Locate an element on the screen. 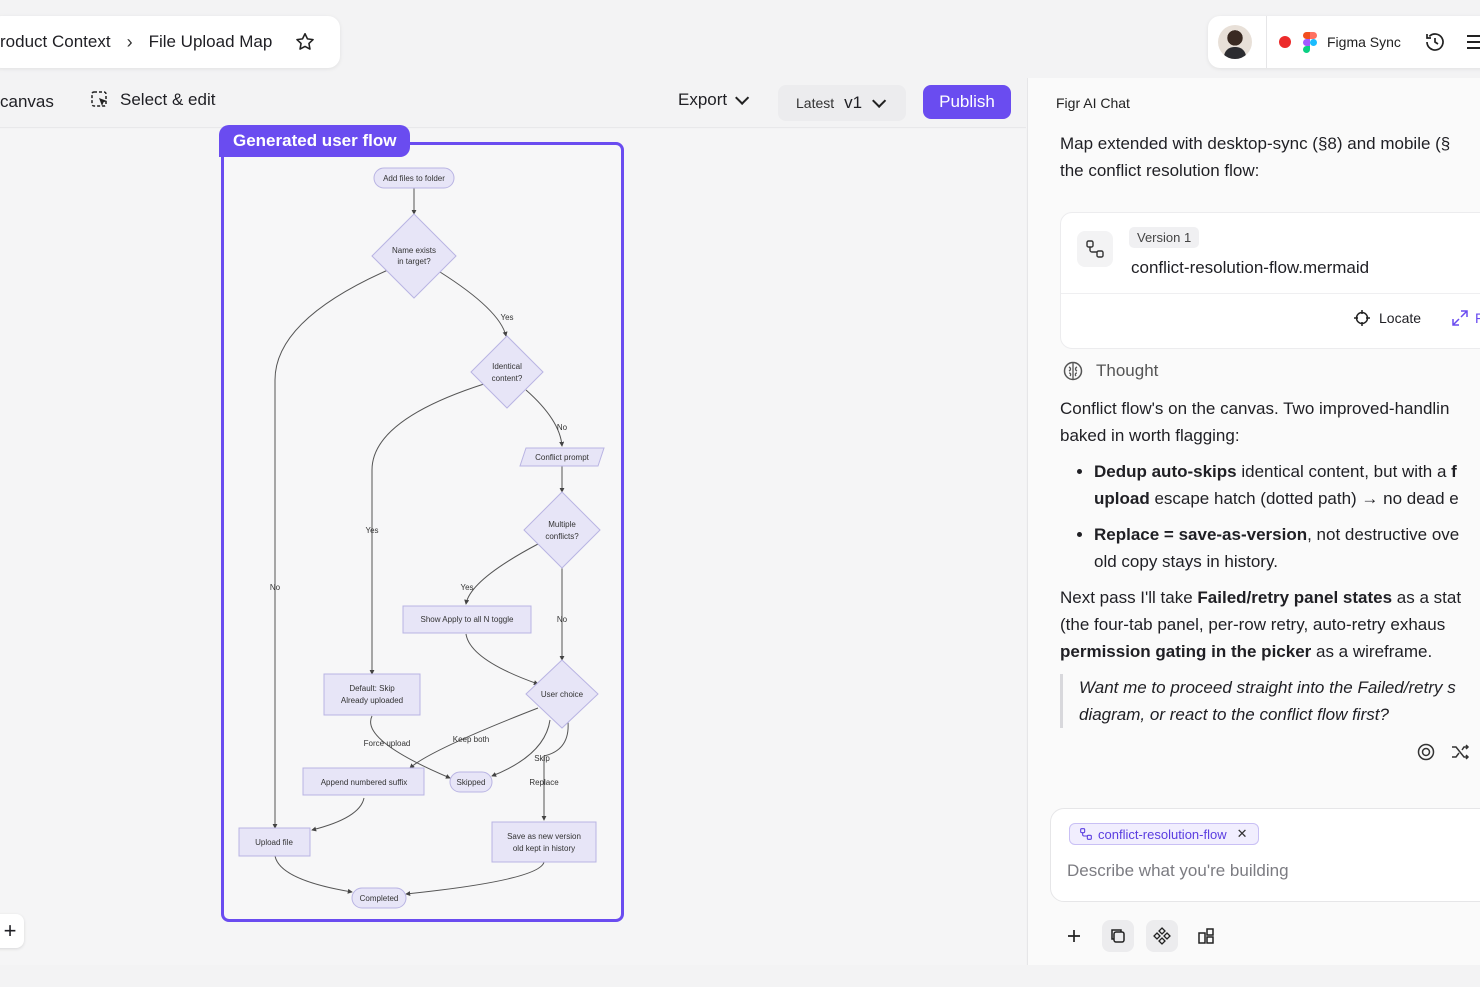  brain-icon is located at coordinates (1073, 371).